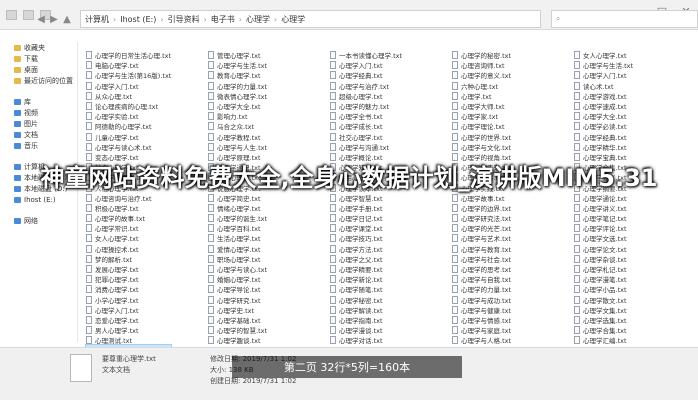 The image size is (698, 400). Describe the element at coordinates (38, 123) in the screenshot. I see `nav-item-pictures: 图片` at that location.